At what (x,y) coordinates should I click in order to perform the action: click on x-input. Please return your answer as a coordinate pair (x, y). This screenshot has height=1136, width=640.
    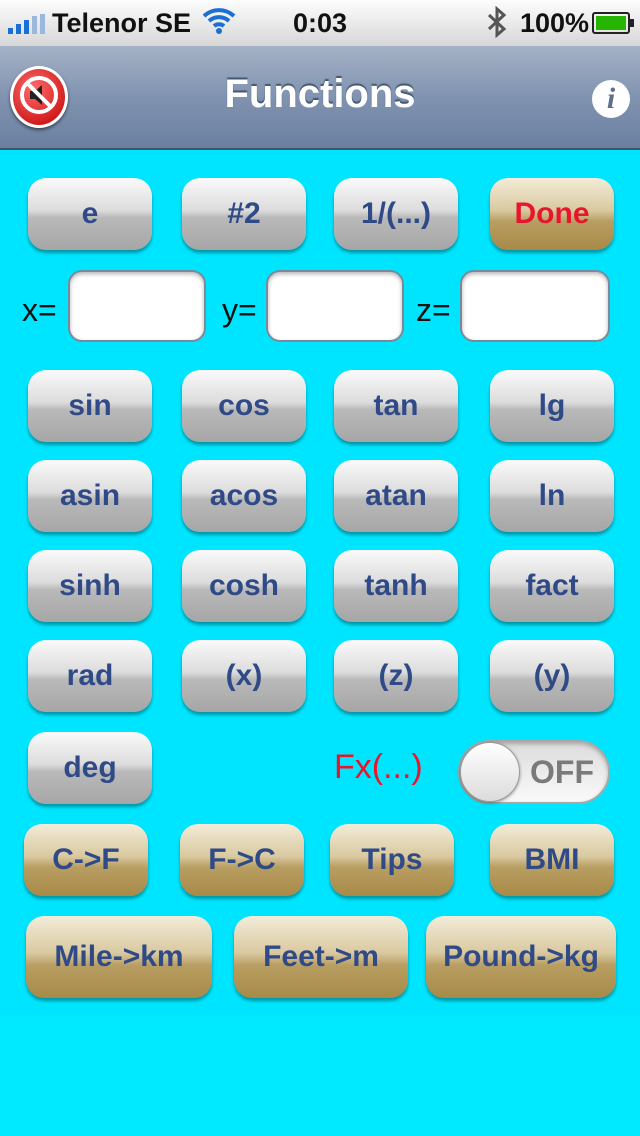
    Looking at the image, I should click on (137, 306).